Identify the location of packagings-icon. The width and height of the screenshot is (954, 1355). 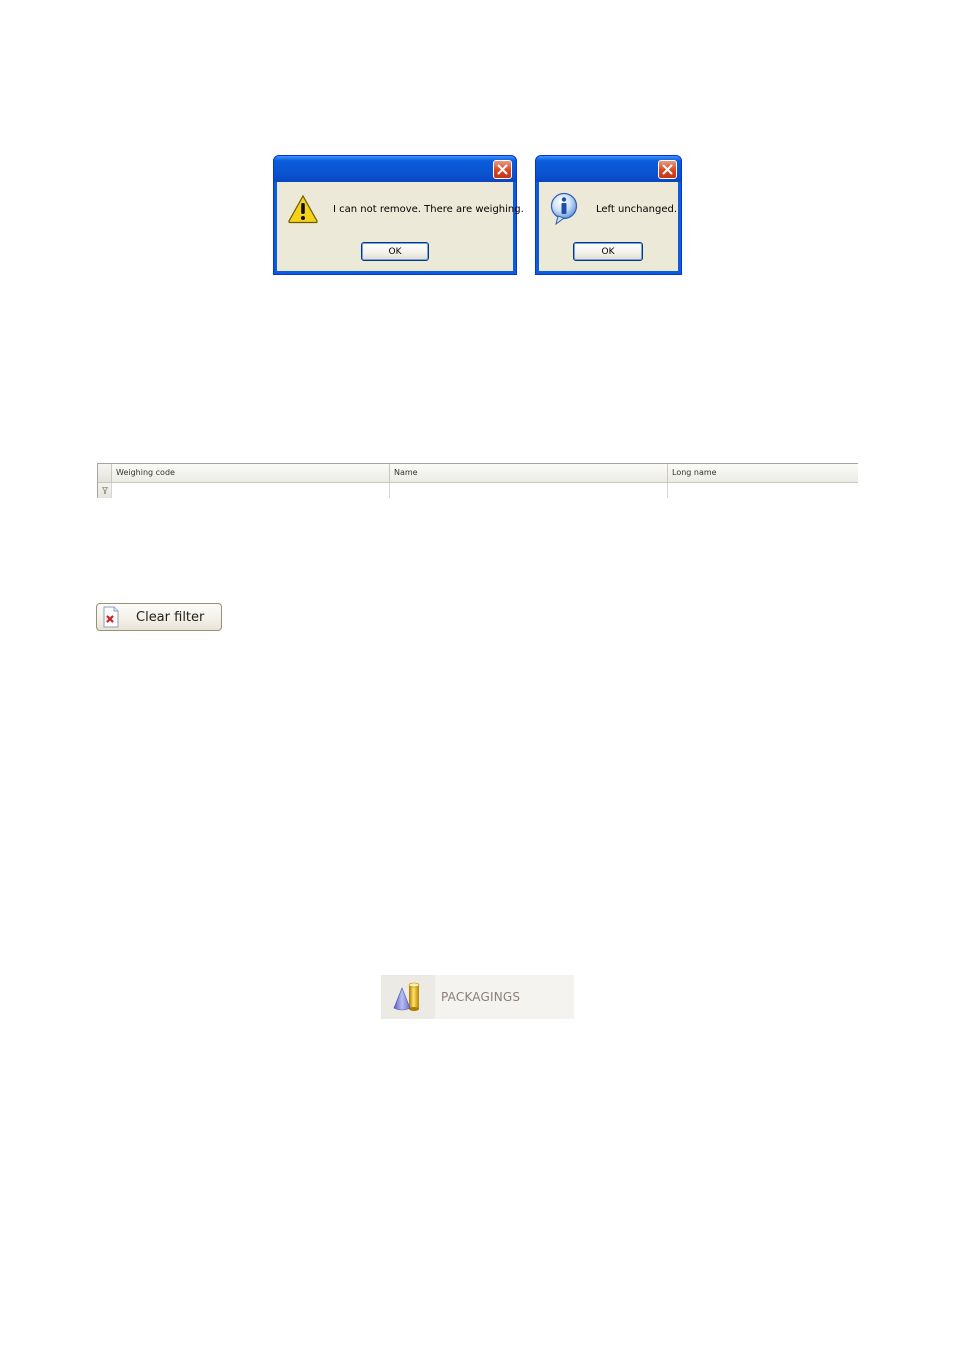
(406, 996).